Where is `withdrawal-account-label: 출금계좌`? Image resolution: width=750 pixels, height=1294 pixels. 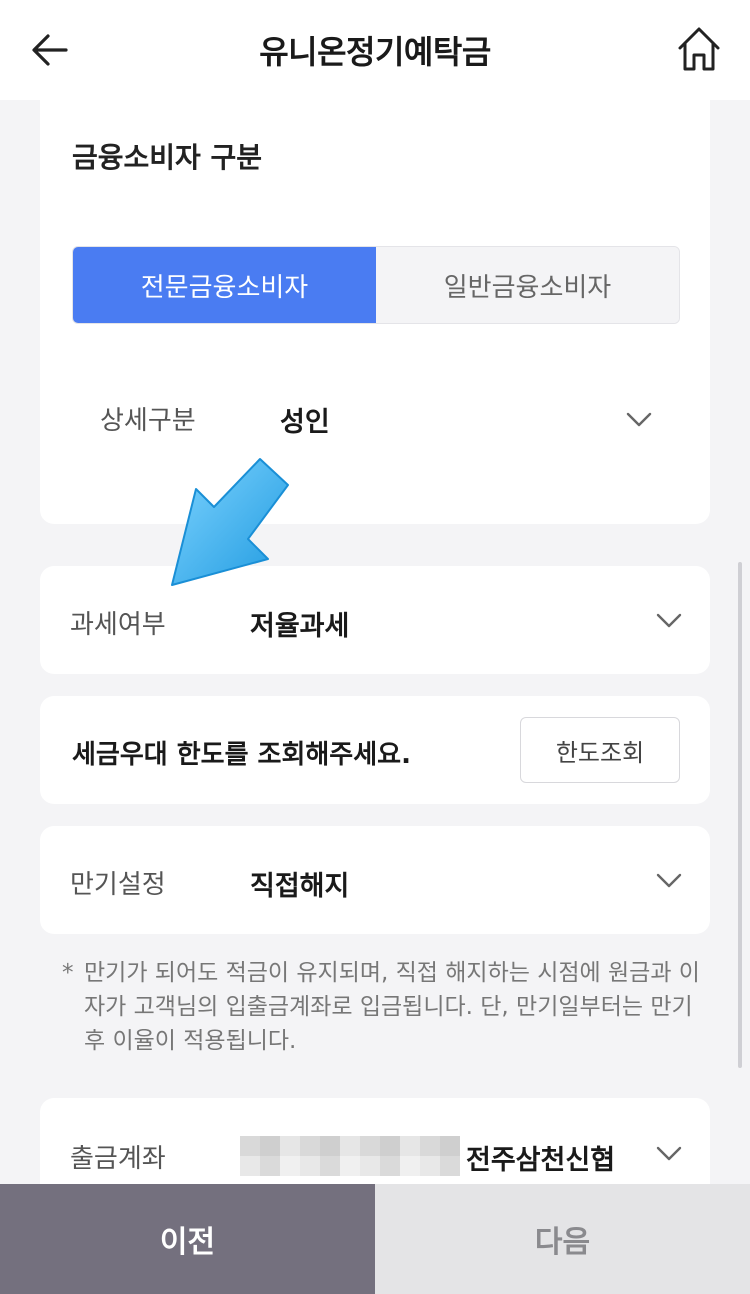 withdrawal-account-label: 출금계좌 is located at coordinates (118, 1159).